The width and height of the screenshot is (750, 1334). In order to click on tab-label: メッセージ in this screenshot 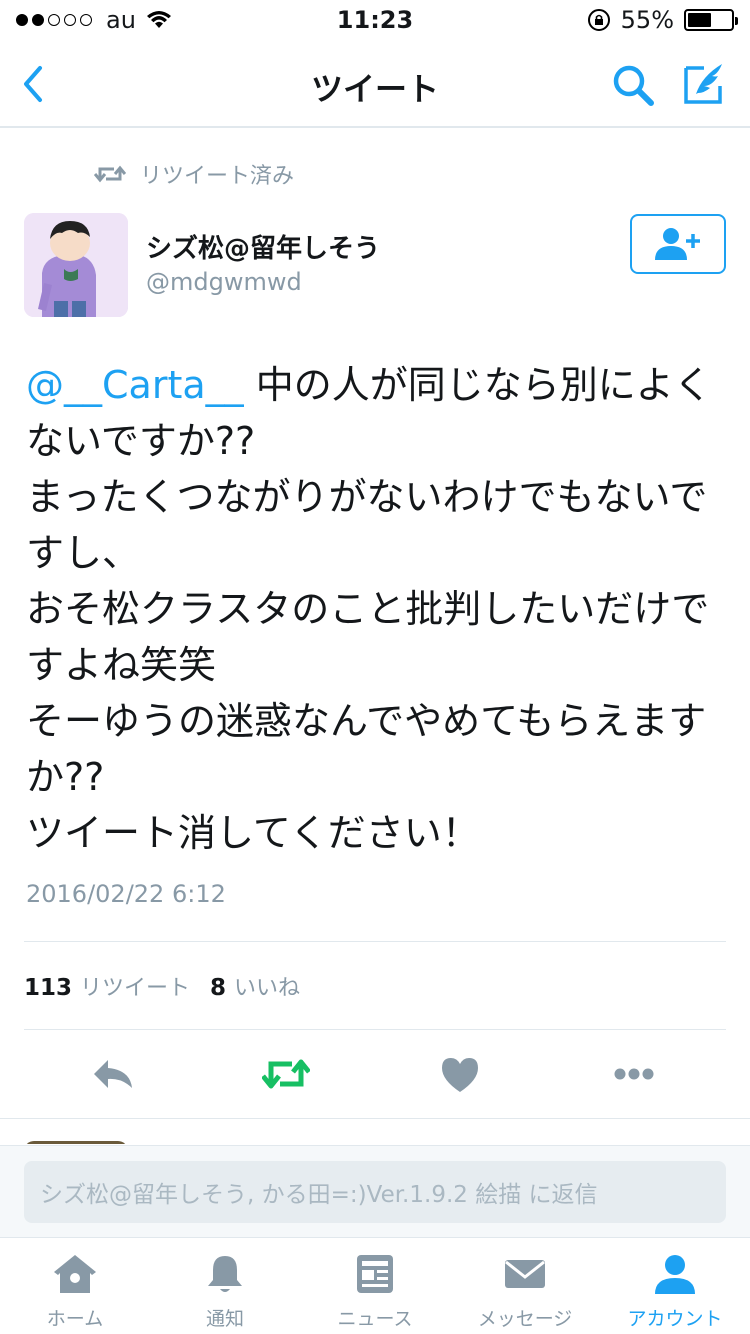, I will do `click(525, 1319)`.